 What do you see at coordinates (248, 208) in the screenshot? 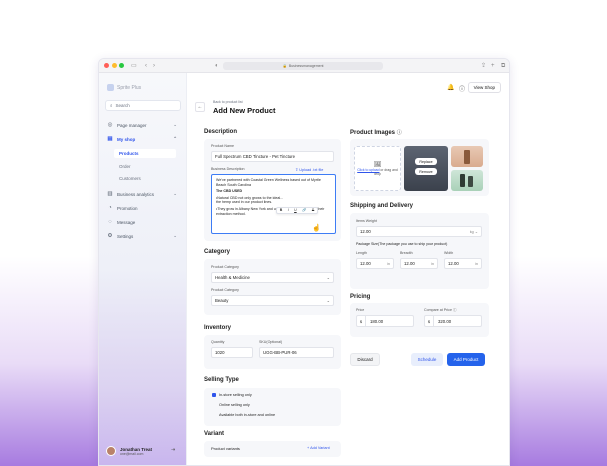
I see `bullet-2-text-a: •They grow in Albany New York and use` at bounding box center [248, 208].